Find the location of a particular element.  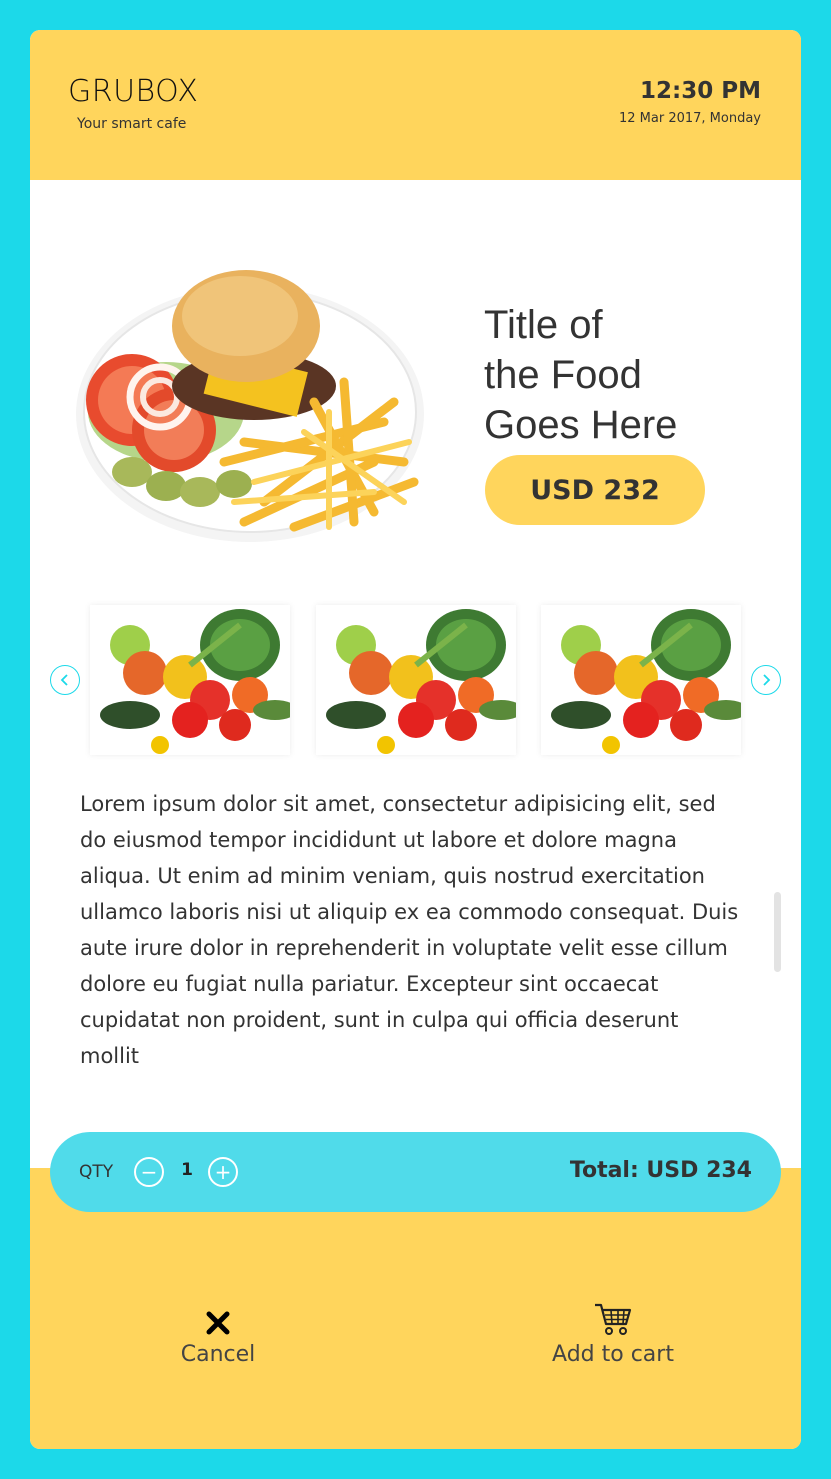

description-scrollbar is located at coordinates (777, 932).